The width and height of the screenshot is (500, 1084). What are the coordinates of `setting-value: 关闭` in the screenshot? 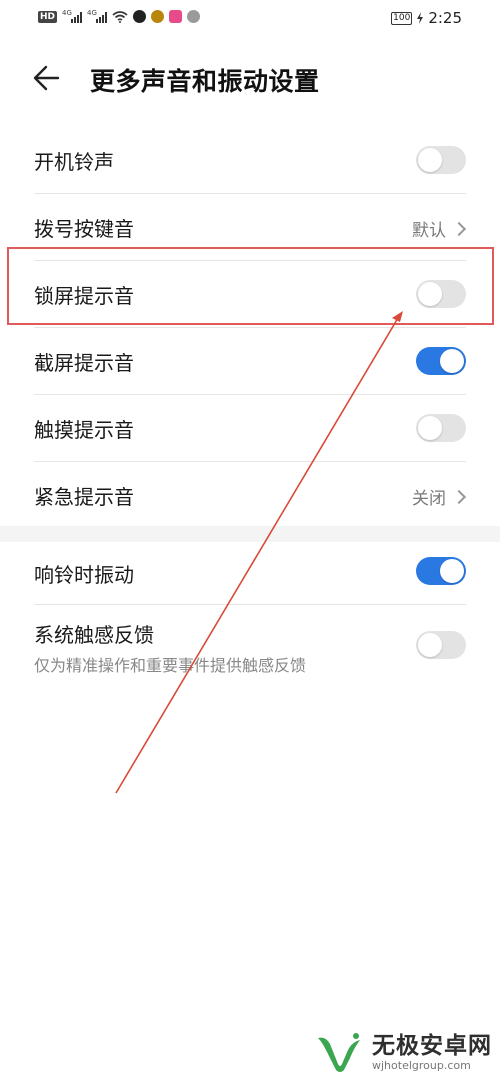 It's located at (429, 499).